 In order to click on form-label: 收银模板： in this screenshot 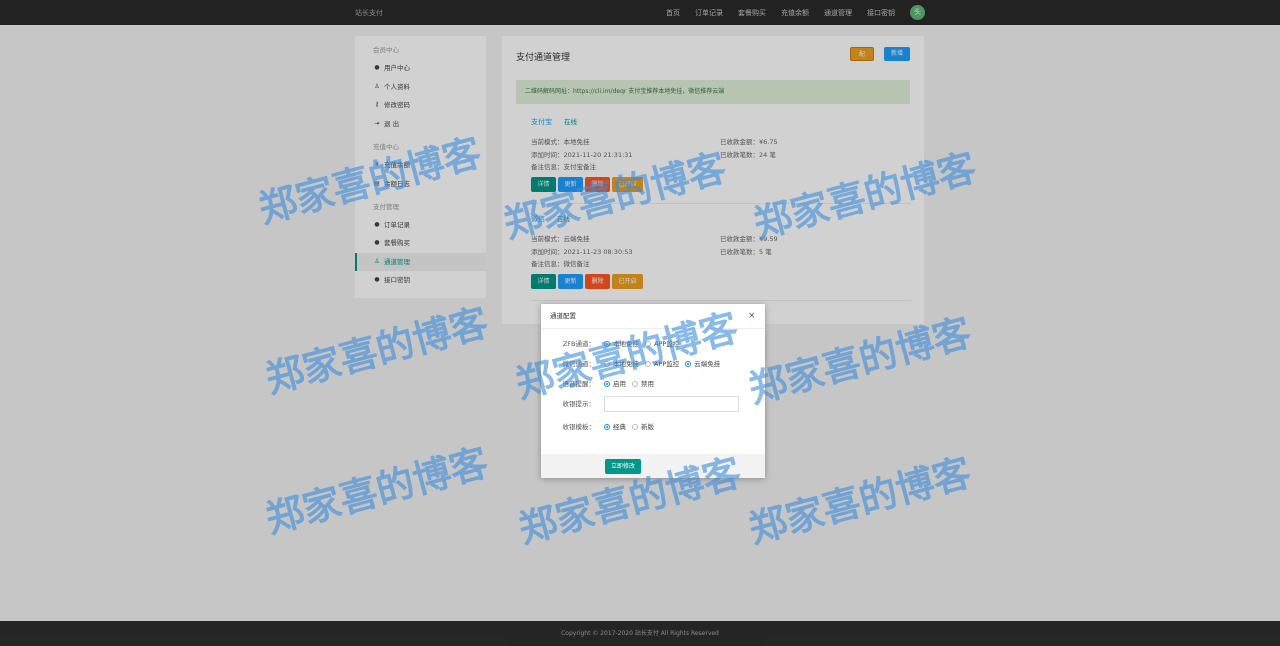, I will do `click(579, 427)`.